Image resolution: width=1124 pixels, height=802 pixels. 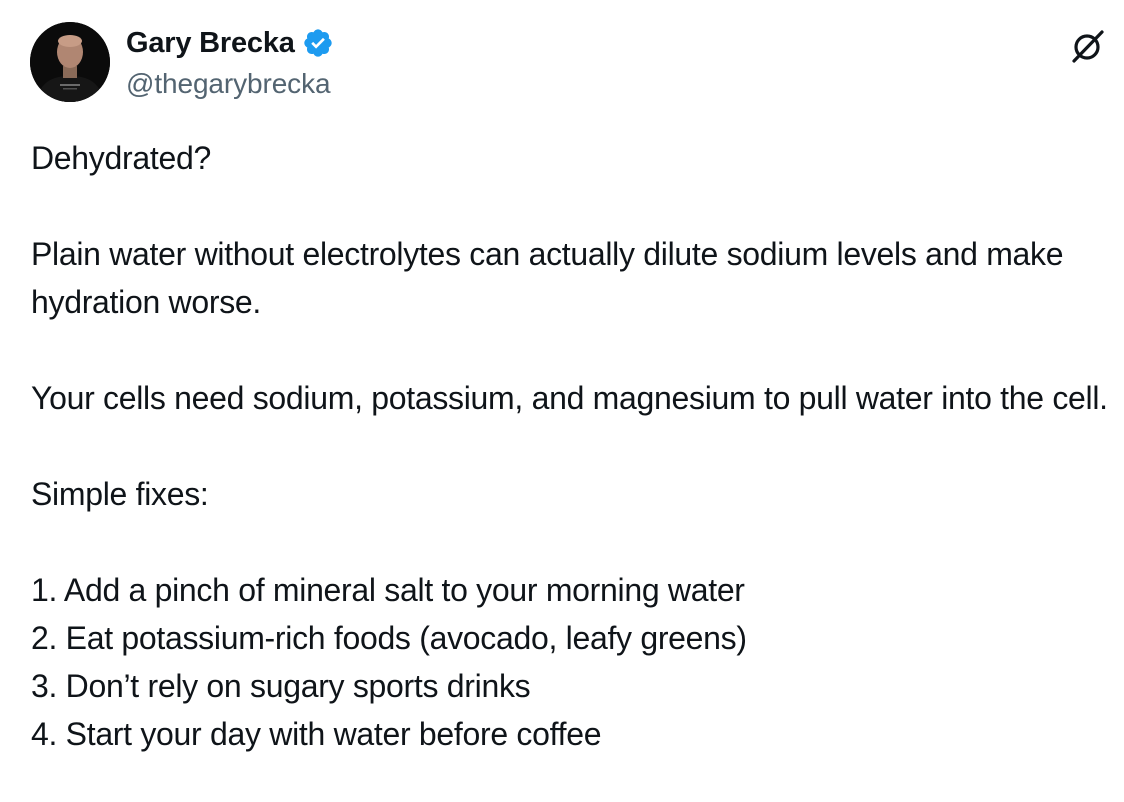 I want to click on name-row: Gary Brecka, so click(x=230, y=43).